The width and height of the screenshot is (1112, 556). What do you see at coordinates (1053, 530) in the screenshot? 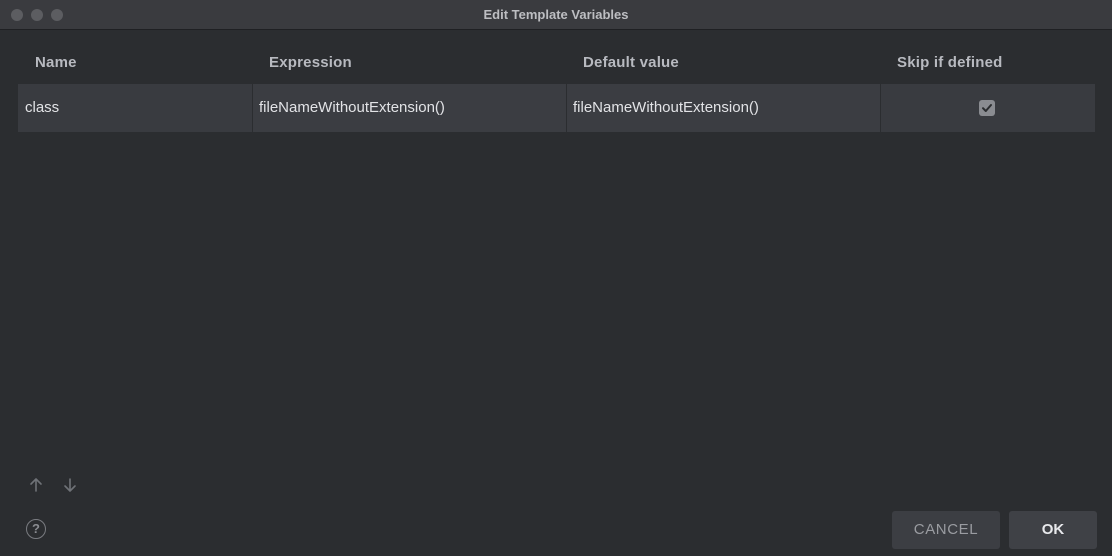
I see `ok-button: OK` at bounding box center [1053, 530].